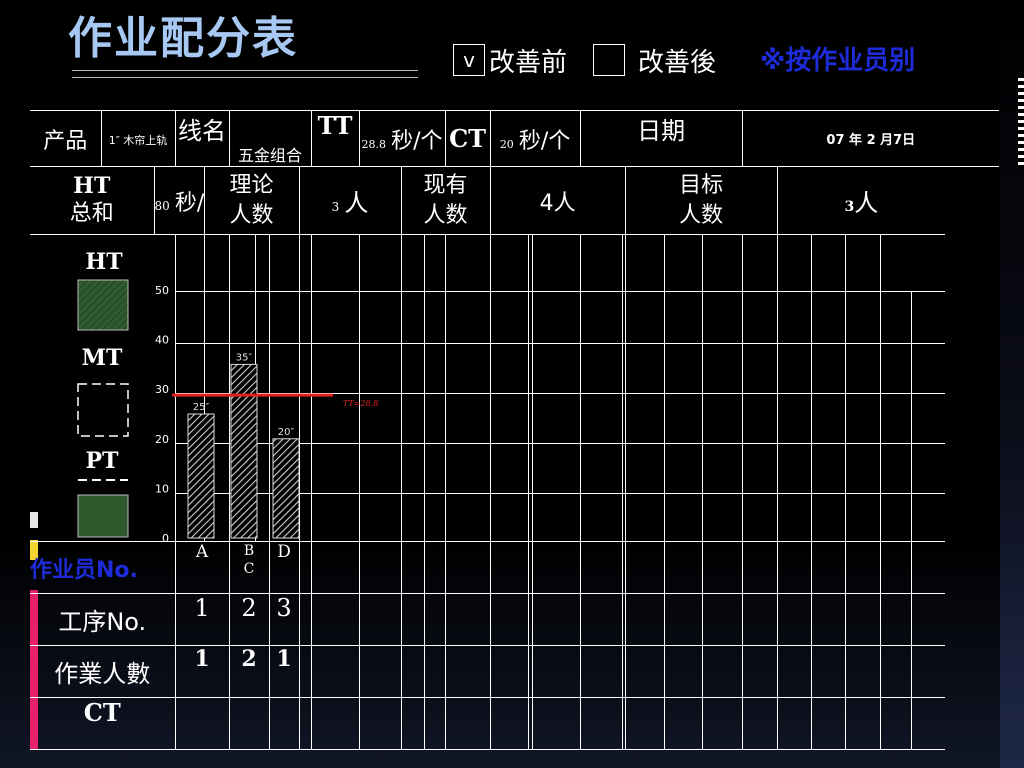  What do you see at coordinates (103, 461) in the screenshot?
I see `legend-pt-label: PT` at bounding box center [103, 461].